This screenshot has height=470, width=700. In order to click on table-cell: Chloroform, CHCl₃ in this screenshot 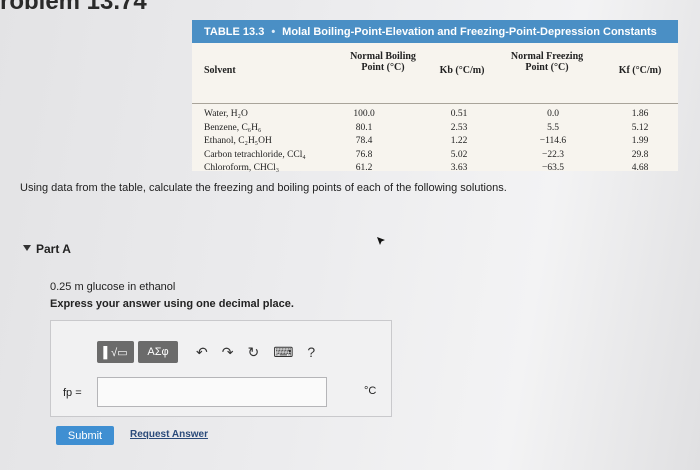, I will do `click(242, 168)`.